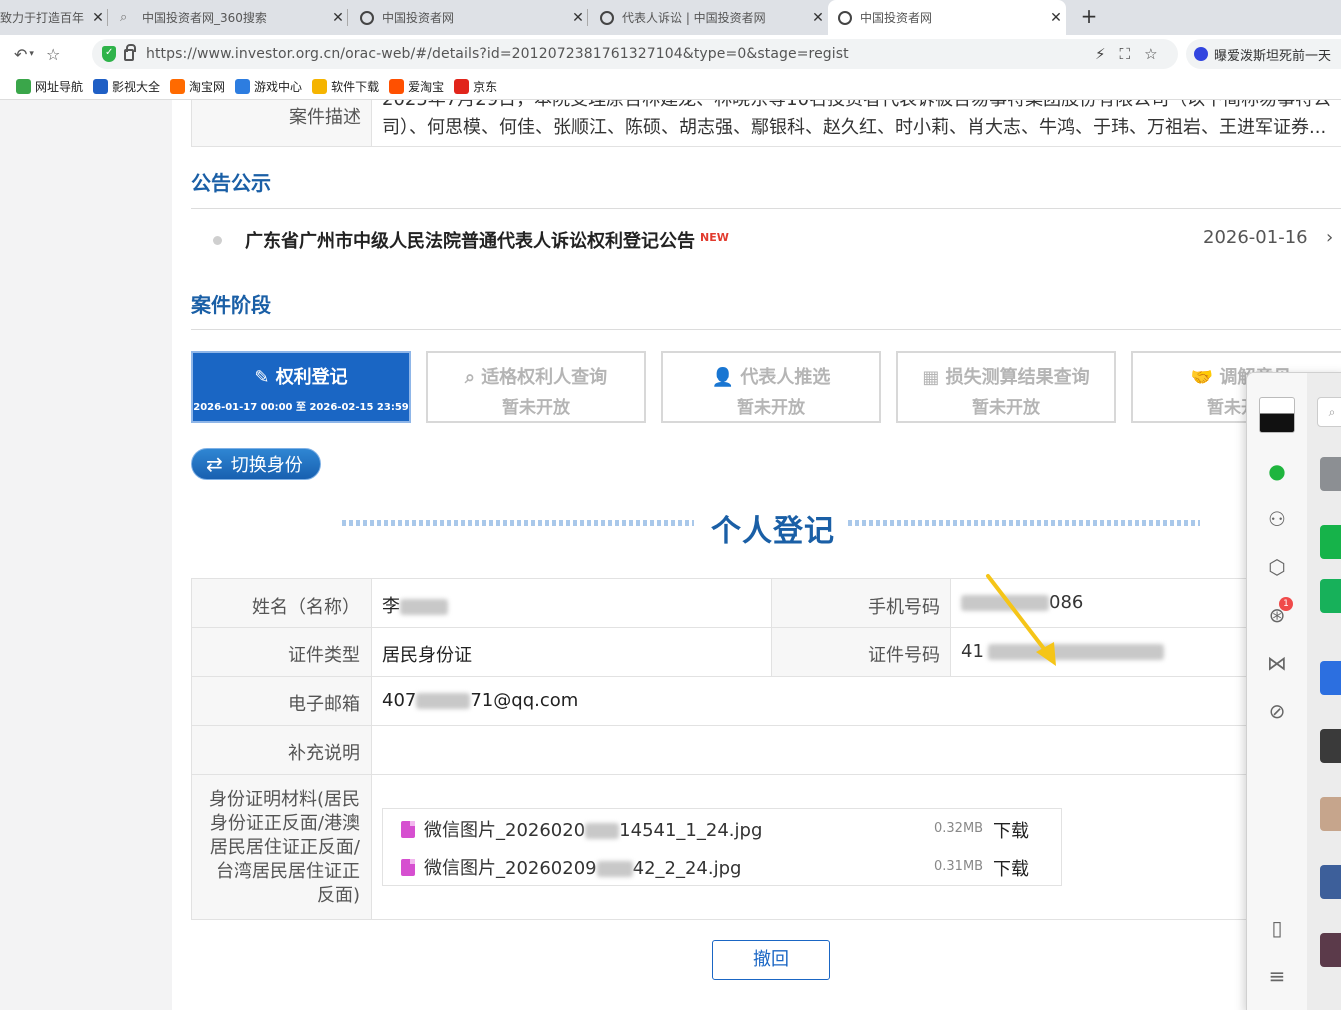  What do you see at coordinates (86, 555) in the screenshot?
I see `left-gutter` at bounding box center [86, 555].